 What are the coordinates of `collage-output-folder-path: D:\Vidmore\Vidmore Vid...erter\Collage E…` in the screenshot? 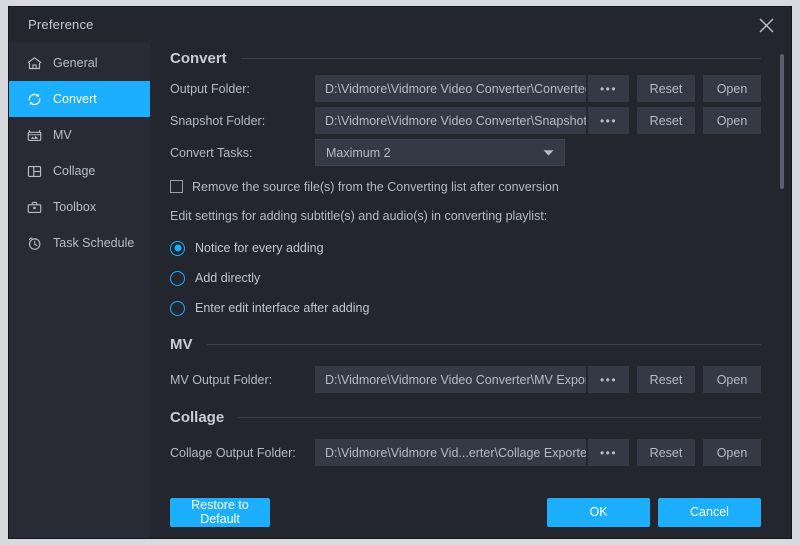 It's located at (450, 452).